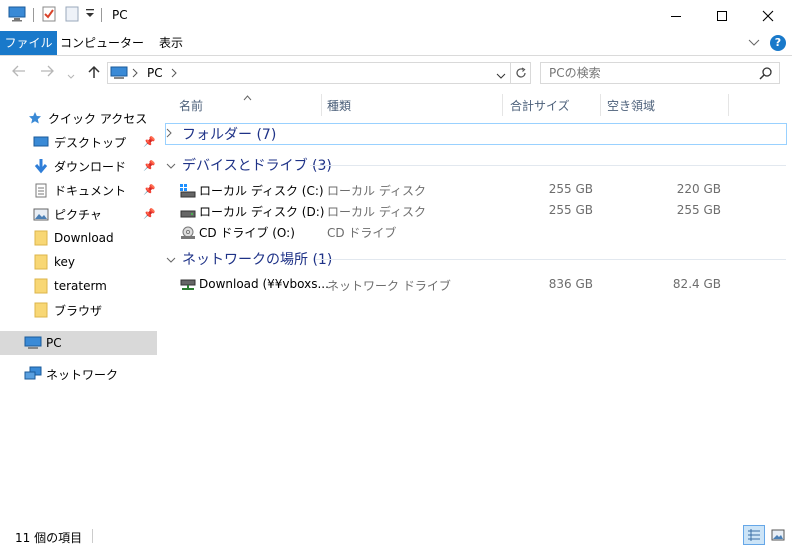 The height and width of the screenshot is (548, 792). I want to click on drive-name: ローカル ディスク (C:), so click(261, 191).